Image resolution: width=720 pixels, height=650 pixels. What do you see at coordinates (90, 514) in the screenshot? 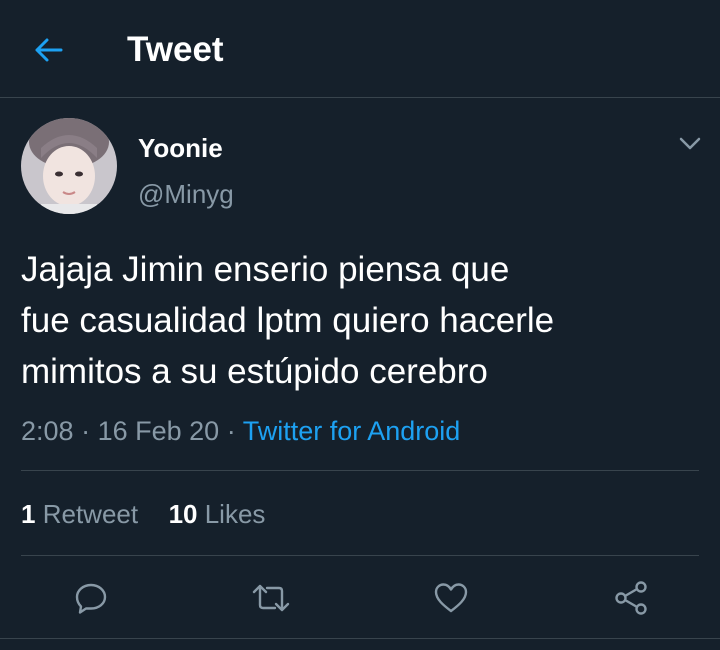
I see `retweets-label: Retweet` at bounding box center [90, 514].